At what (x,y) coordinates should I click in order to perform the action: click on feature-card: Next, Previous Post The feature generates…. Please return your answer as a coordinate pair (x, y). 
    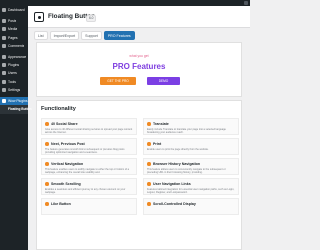
    Looking at the image, I should click on (89, 146).